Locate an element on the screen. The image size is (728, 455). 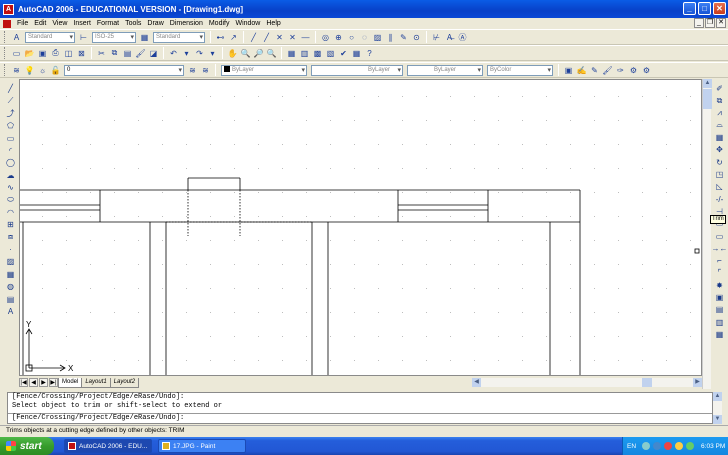
copy-object-icon: ⧉ is located at coordinates (719, 100).